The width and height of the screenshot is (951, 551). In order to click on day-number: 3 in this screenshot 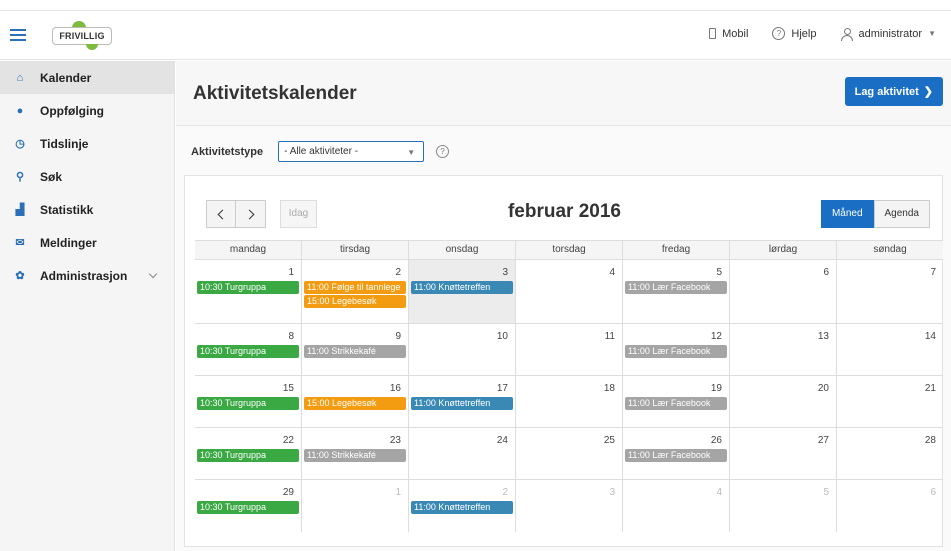, I will do `click(612, 492)`.